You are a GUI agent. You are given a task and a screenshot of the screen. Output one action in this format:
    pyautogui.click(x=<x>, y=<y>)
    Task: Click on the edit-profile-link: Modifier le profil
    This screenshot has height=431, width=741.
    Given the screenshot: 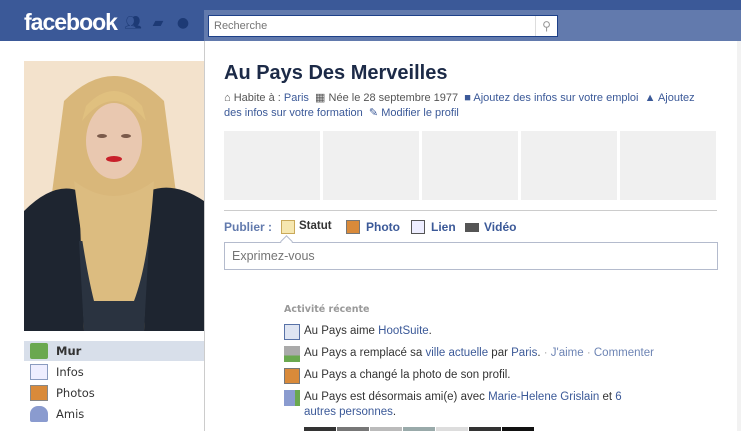 What is the action you would take?
    pyautogui.click(x=420, y=113)
    